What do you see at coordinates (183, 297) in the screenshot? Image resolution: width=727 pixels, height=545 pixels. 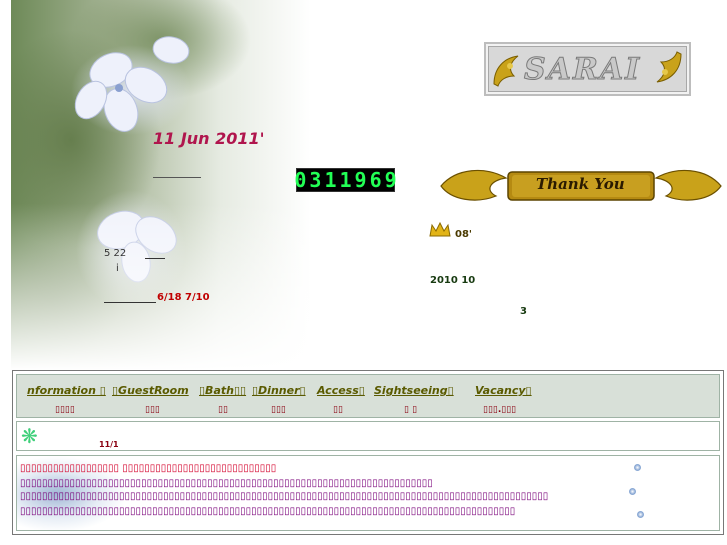 I see `closure-dates-text: 6/18 7/10` at bounding box center [183, 297].